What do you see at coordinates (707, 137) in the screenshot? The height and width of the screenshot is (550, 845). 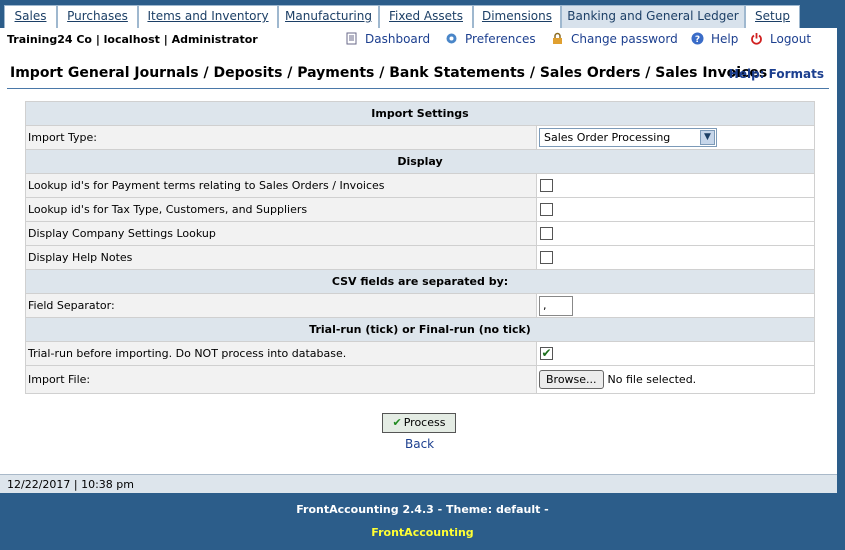 I see `chevron-down-icon: ▼` at bounding box center [707, 137].